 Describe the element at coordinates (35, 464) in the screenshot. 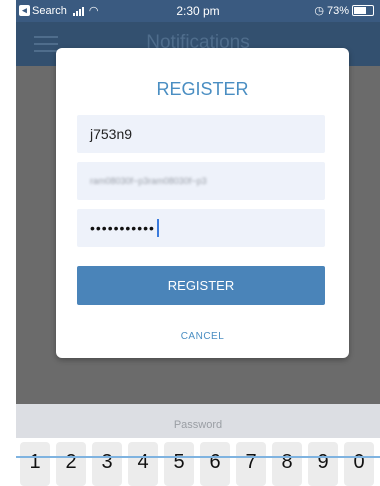

I see `key-1: 1` at that location.